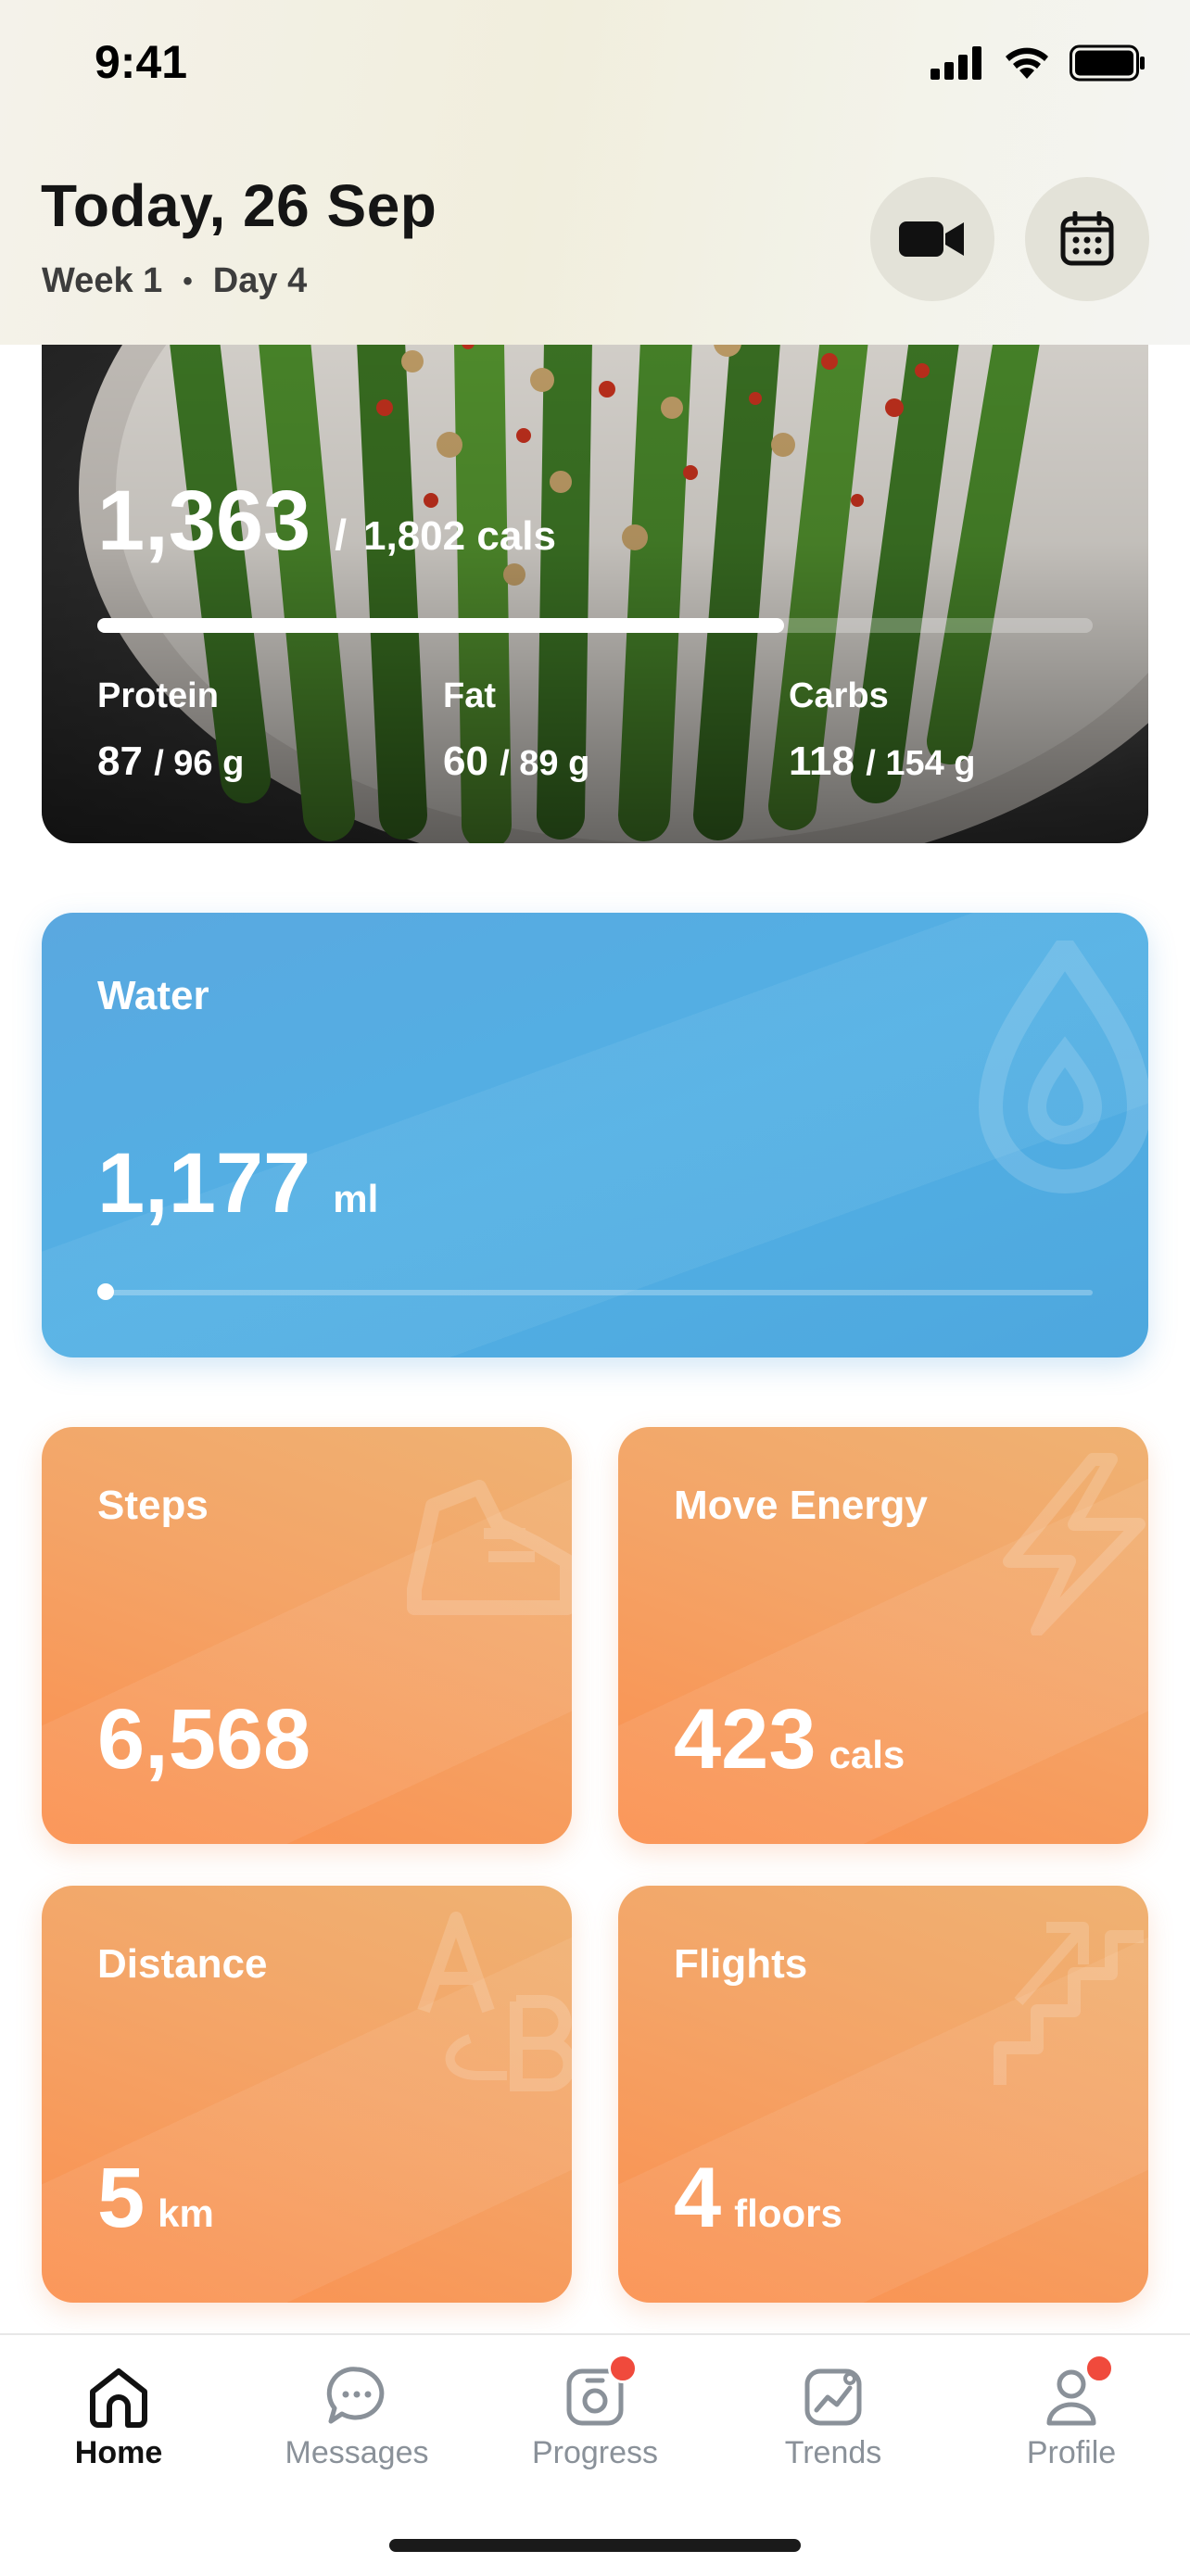  What do you see at coordinates (489, 1547) in the screenshot?
I see `sneaker-icon` at bounding box center [489, 1547].